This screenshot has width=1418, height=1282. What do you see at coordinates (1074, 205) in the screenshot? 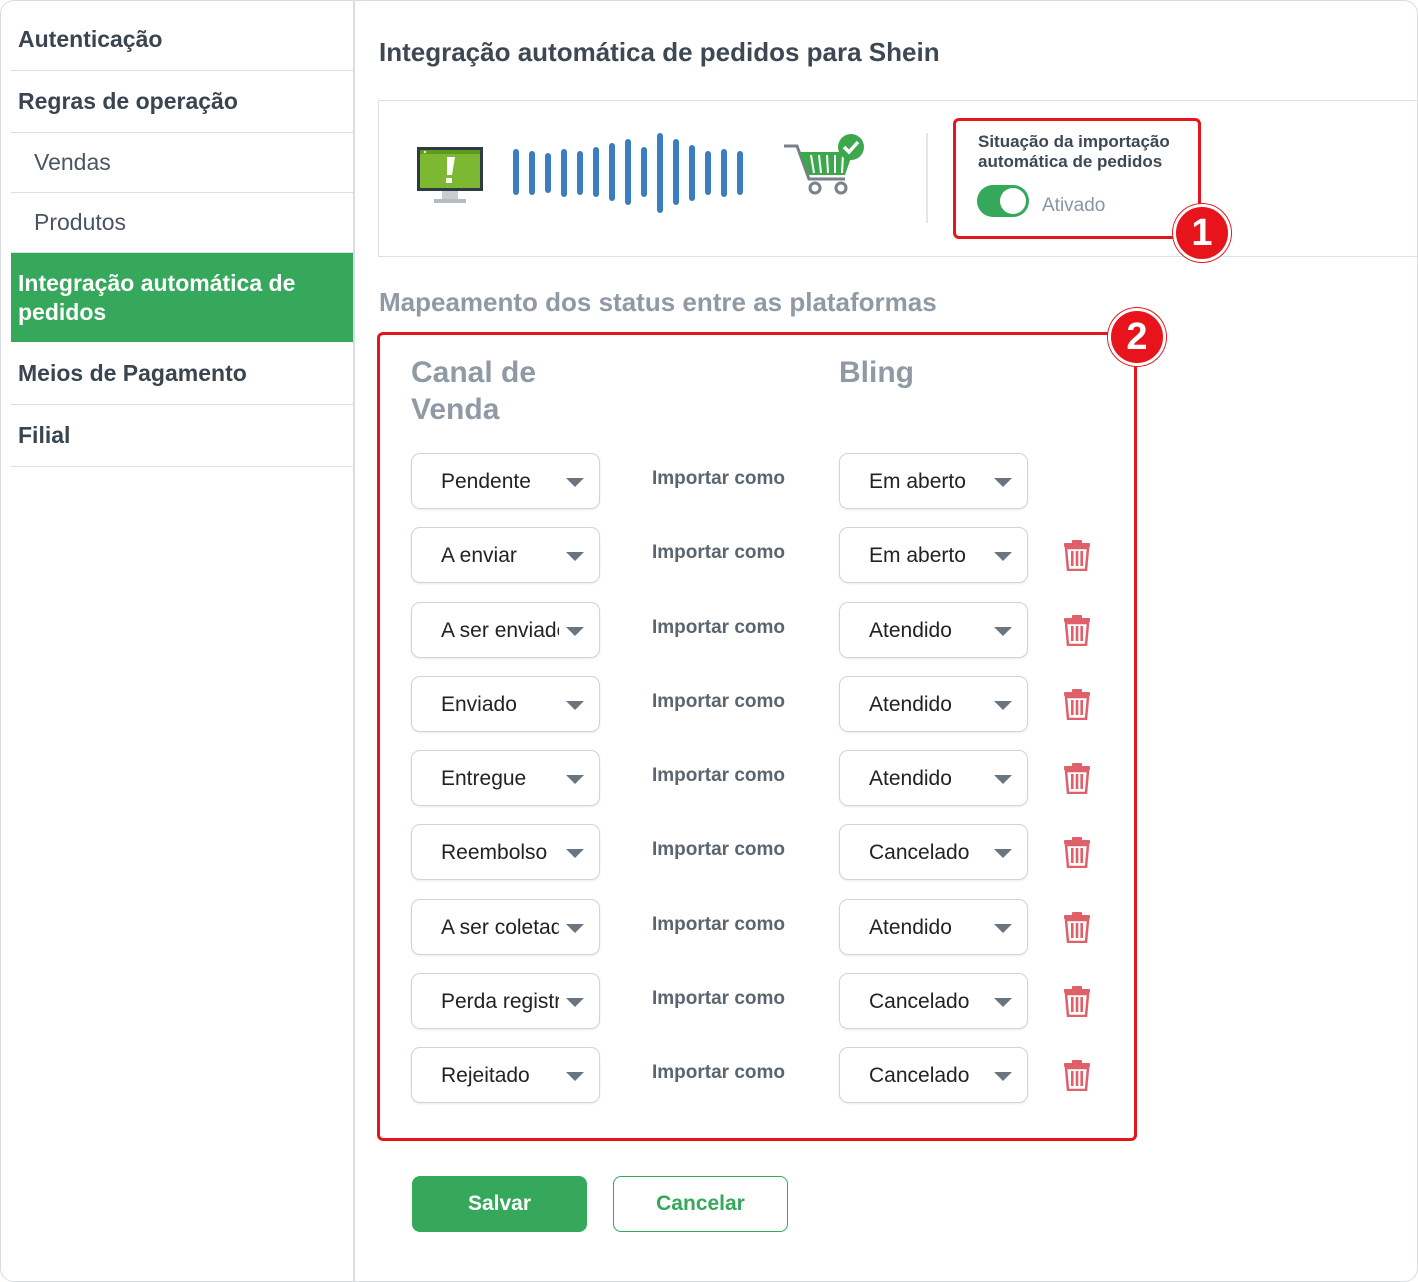
I see `import-status-state: Ativado` at bounding box center [1074, 205].